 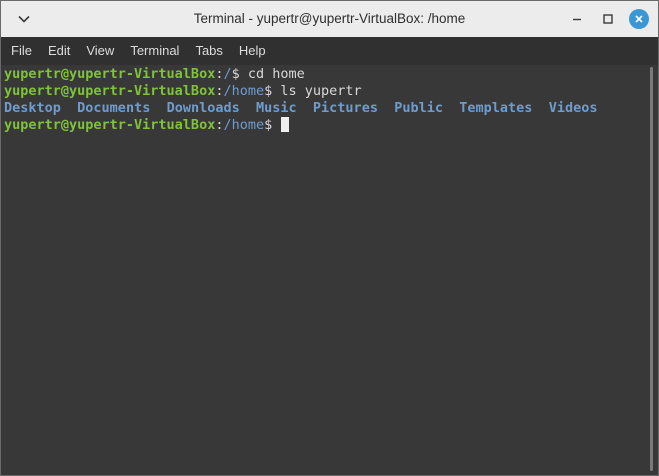 What do you see at coordinates (345, 108) in the screenshot?
I see `dir-entry-pictures: Pictures` at bounding box center [345, 108].